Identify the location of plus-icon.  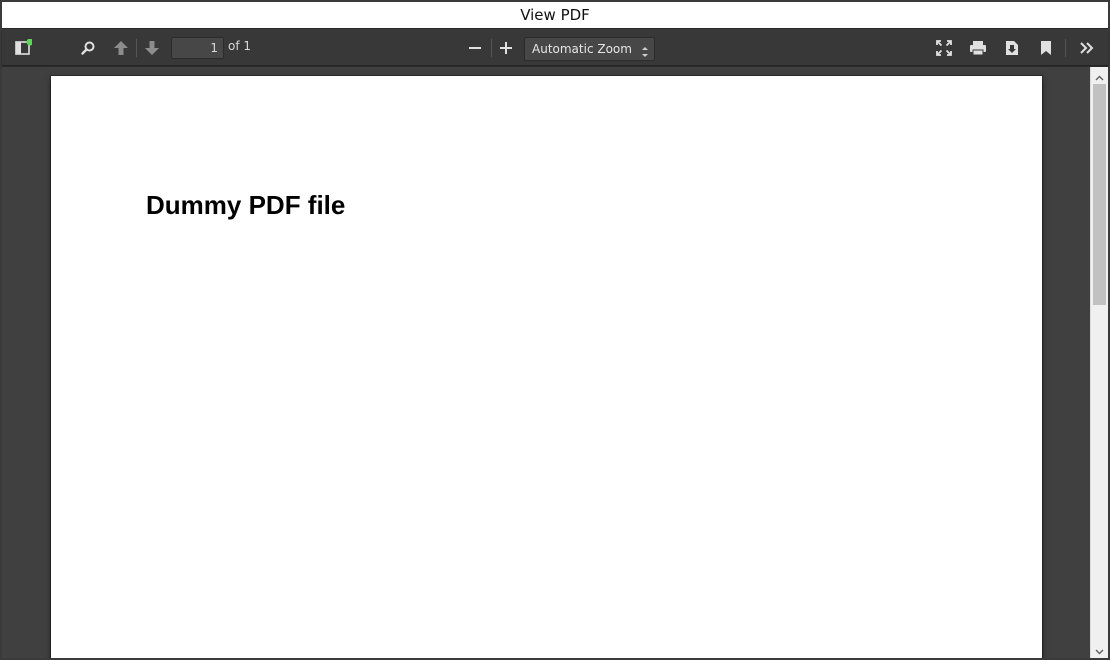
(506, 48).